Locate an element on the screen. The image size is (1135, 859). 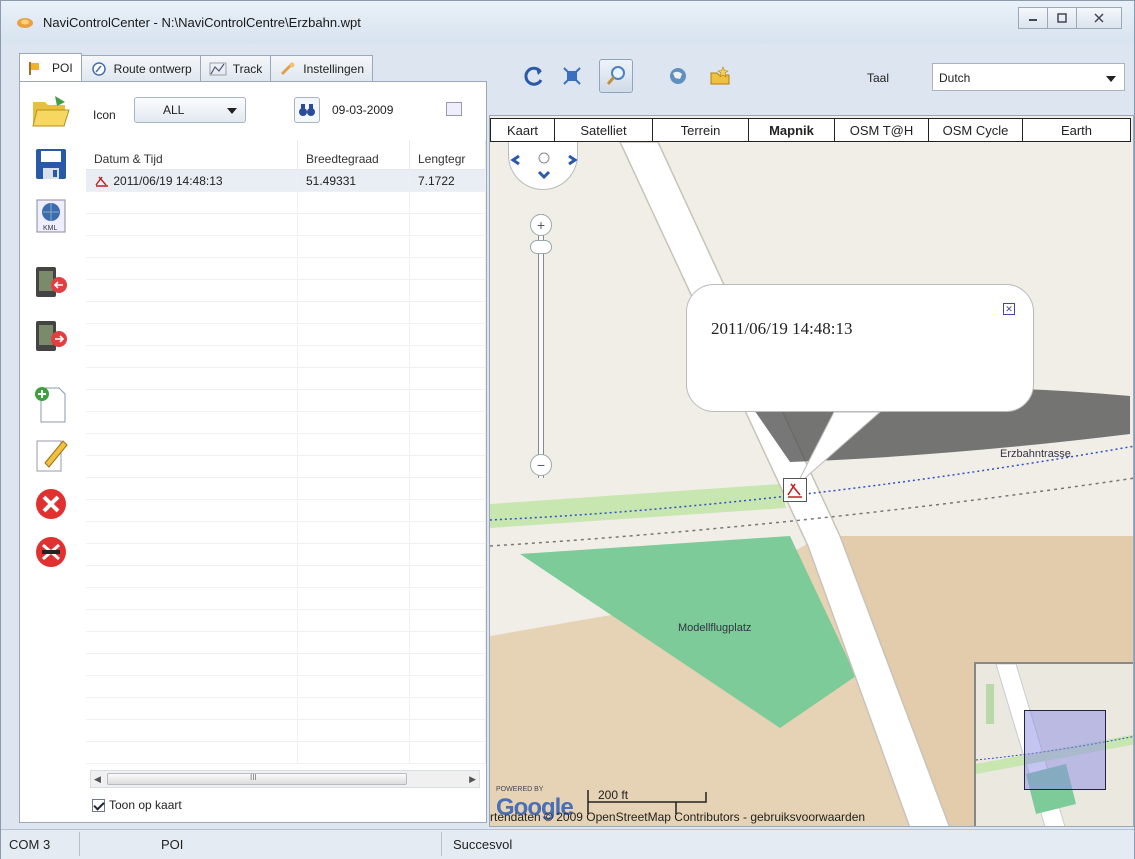
kml-button: KML is located at coordinates (51, 216).